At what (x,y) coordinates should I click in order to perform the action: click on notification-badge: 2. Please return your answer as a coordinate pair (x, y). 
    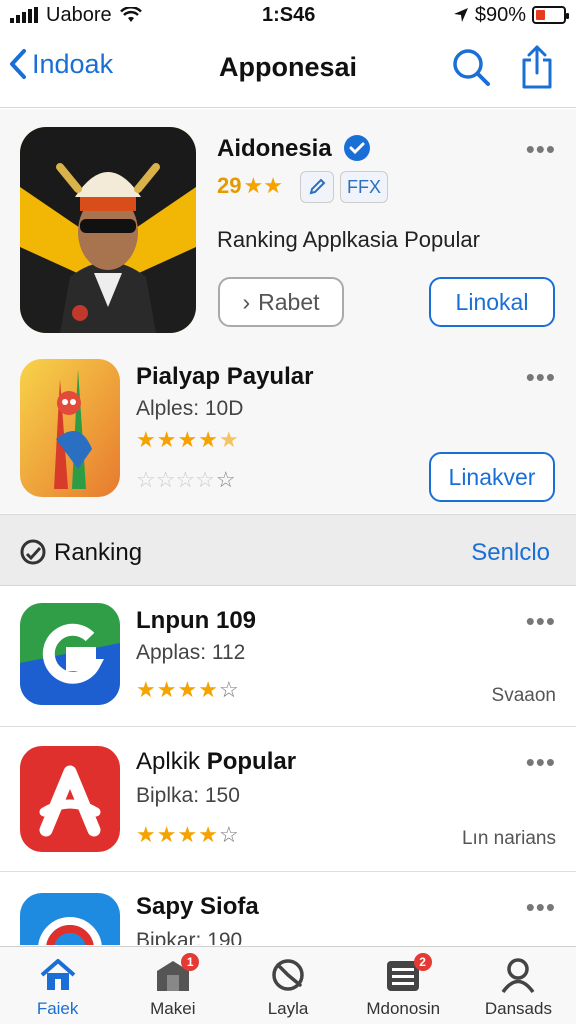
    Looking at the image, I should click on (422, 962).